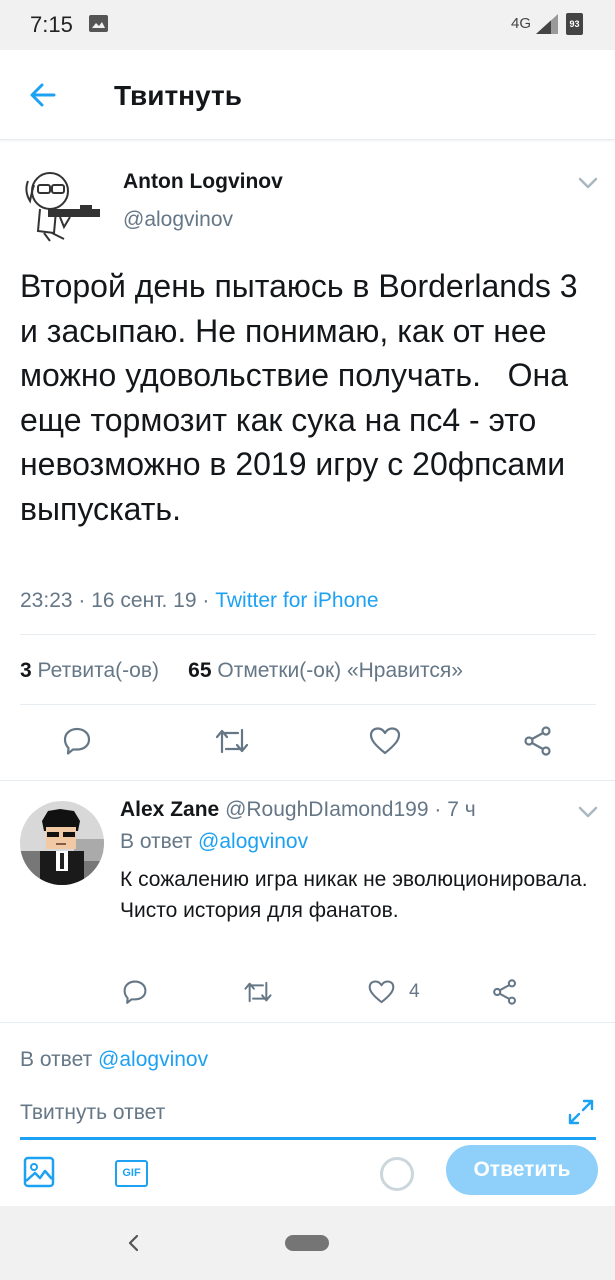 This screenshot has width=615, height=1280. Describe the element at coordinates (133, 1243) in the screenshot. I see `nav-back-icon` at that location.